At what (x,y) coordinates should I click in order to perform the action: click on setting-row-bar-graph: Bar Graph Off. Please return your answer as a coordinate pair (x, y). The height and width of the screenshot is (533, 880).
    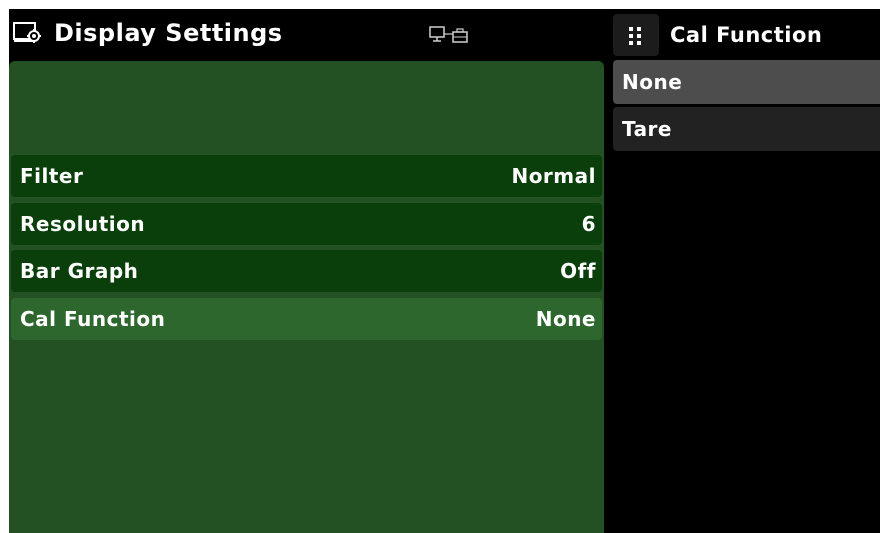
    Looking at the image, I should click on (306, 271).